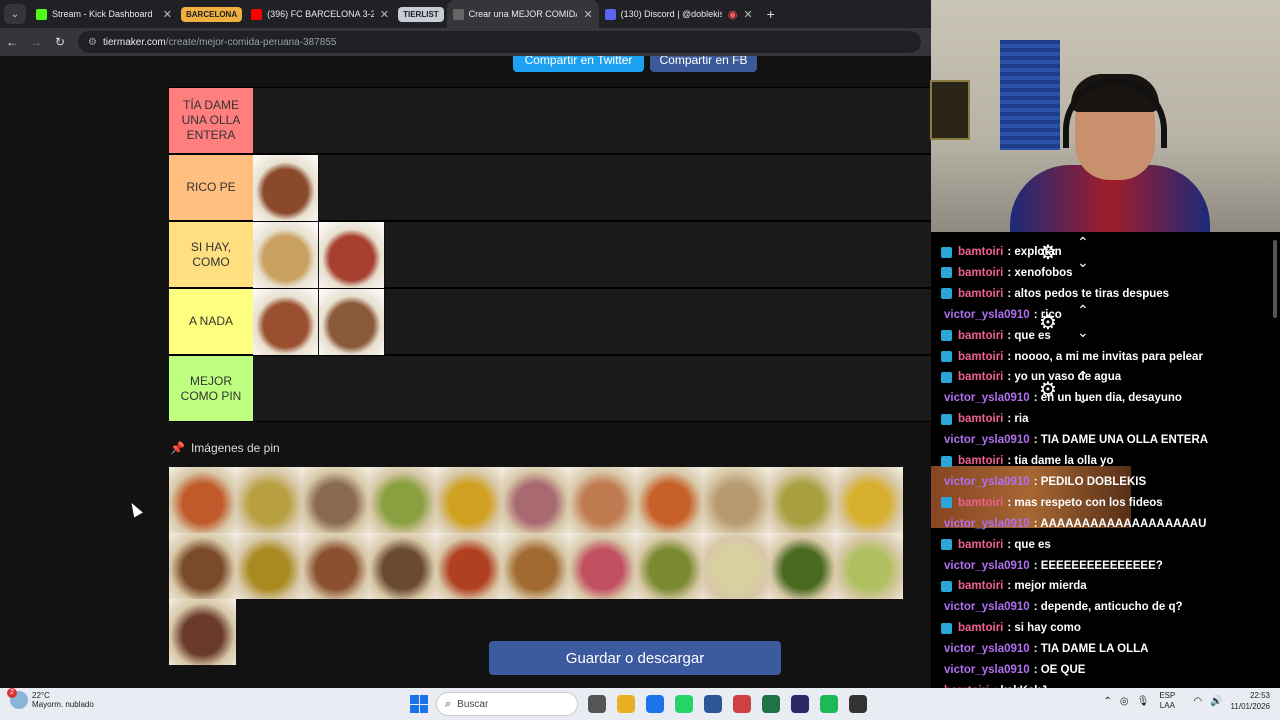 This screenshot has height=720, width=1280. Describe the element at coordinates (655, 704) in the screenshot. I see `chrome-icon` at that location.